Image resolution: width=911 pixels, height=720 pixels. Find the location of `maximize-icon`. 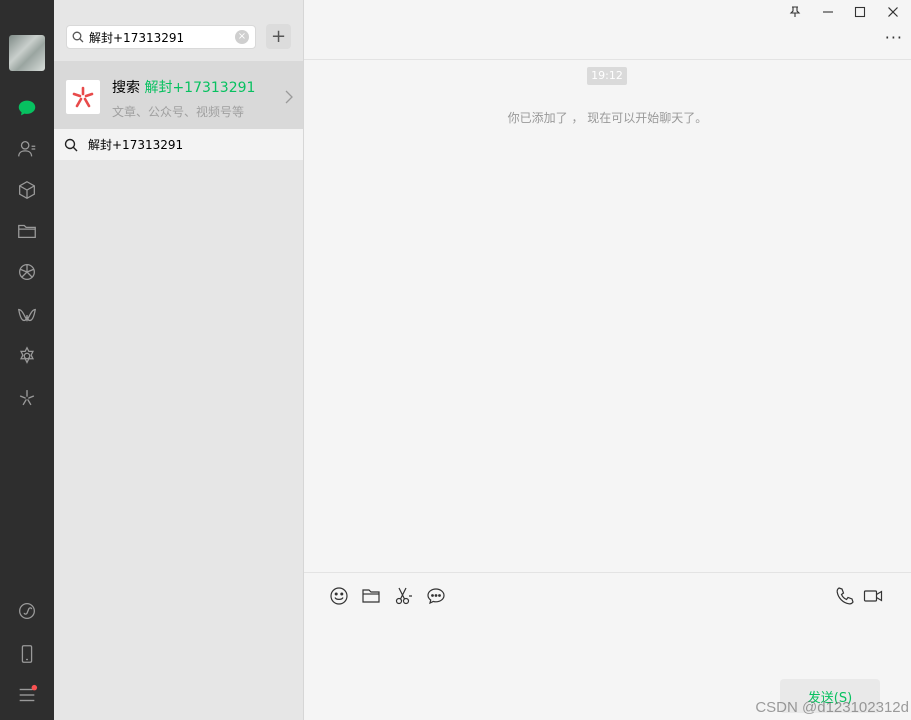

maximize-icon is located at coordinates (860, 12).